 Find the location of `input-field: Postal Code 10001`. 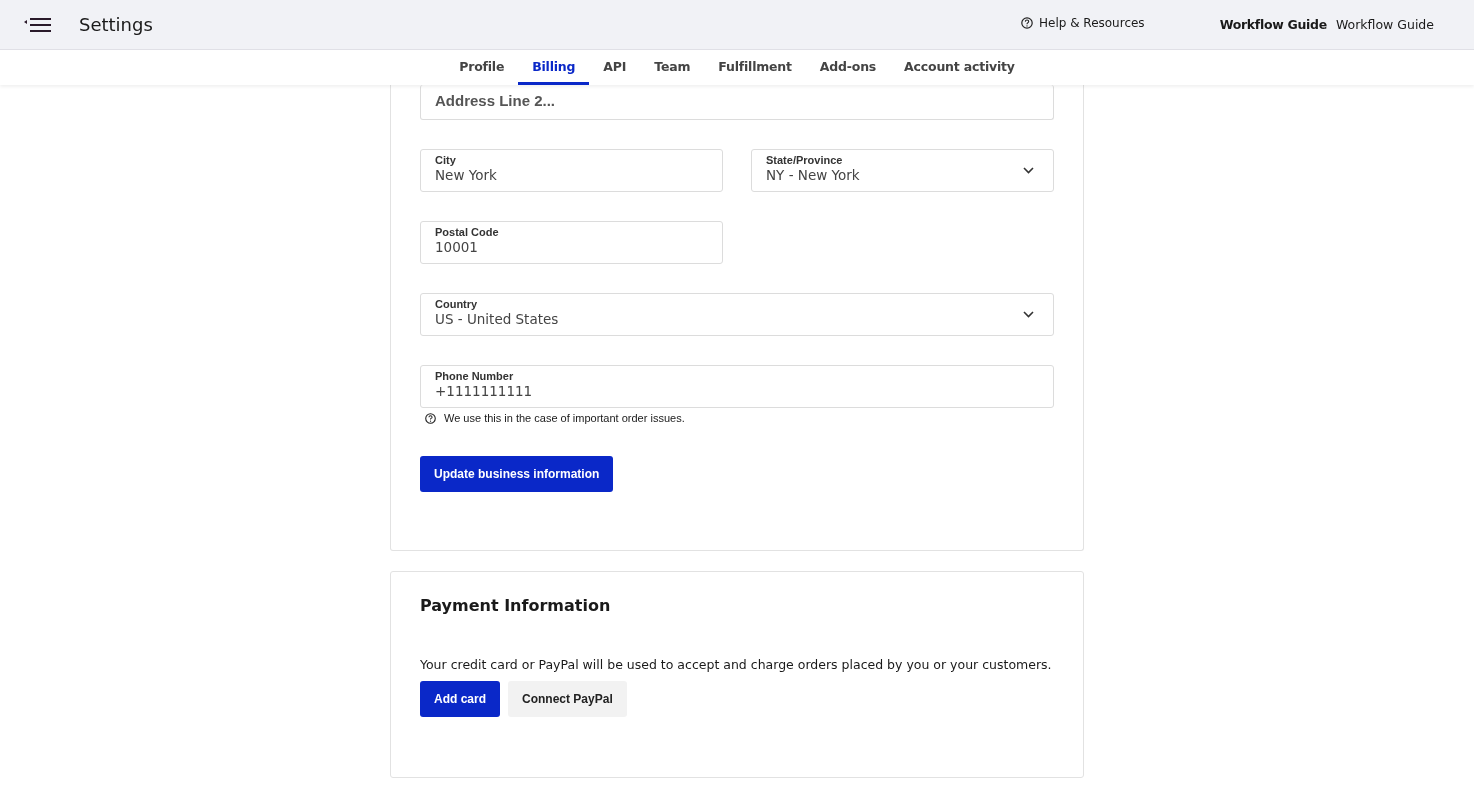

input-field: Postal Code 10001 is located at coordinates (571, 242).